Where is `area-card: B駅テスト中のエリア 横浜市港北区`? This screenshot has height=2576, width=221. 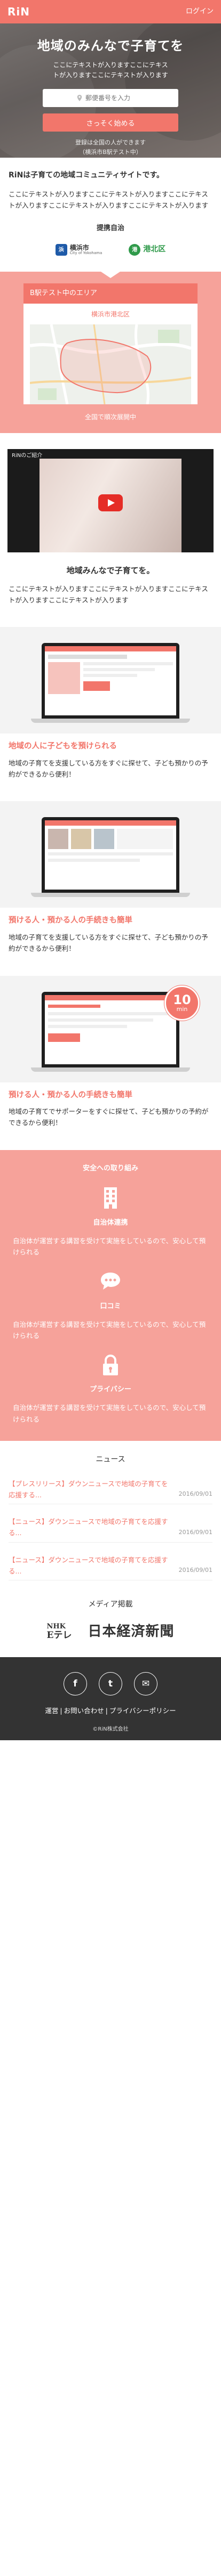 area-card: B駅テスト中のエリア 横浜市港北区 is located at coordinates (111, 343).